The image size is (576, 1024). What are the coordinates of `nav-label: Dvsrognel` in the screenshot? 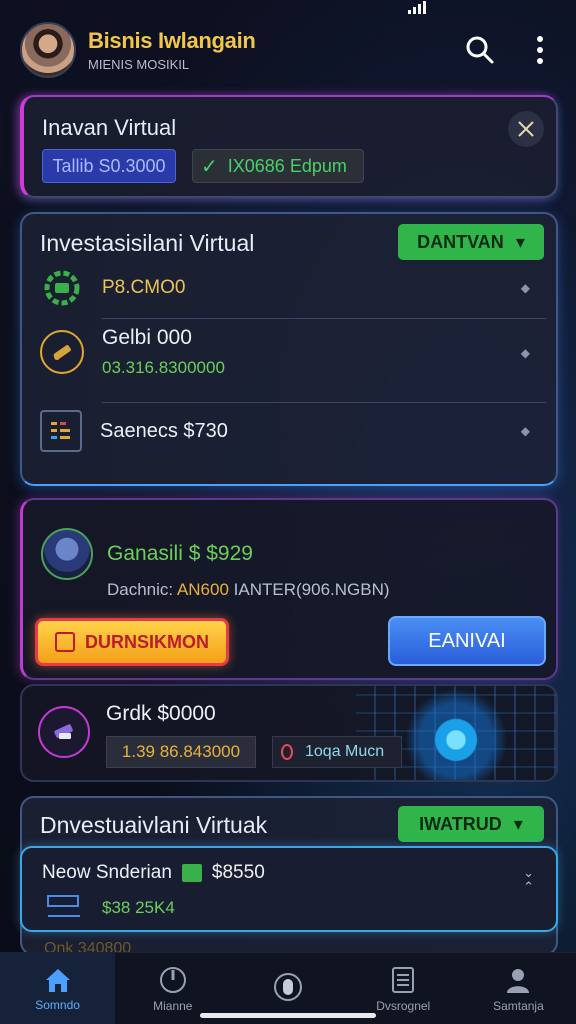 It's located at (403, 1005).